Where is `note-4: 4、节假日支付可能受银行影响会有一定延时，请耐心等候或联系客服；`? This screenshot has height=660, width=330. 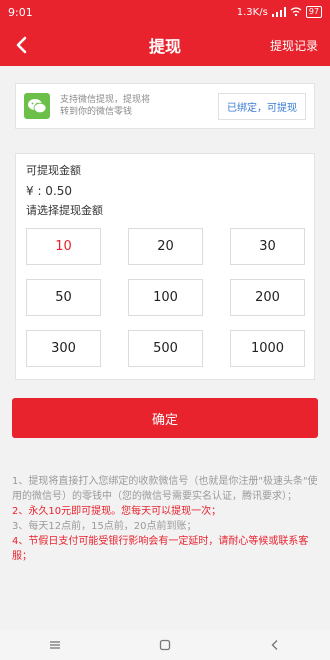
note-4: 4、节假日支付可能受银行影响会有一定延时，请耐心等候或联系客服； is located at coordinates (160, 549).